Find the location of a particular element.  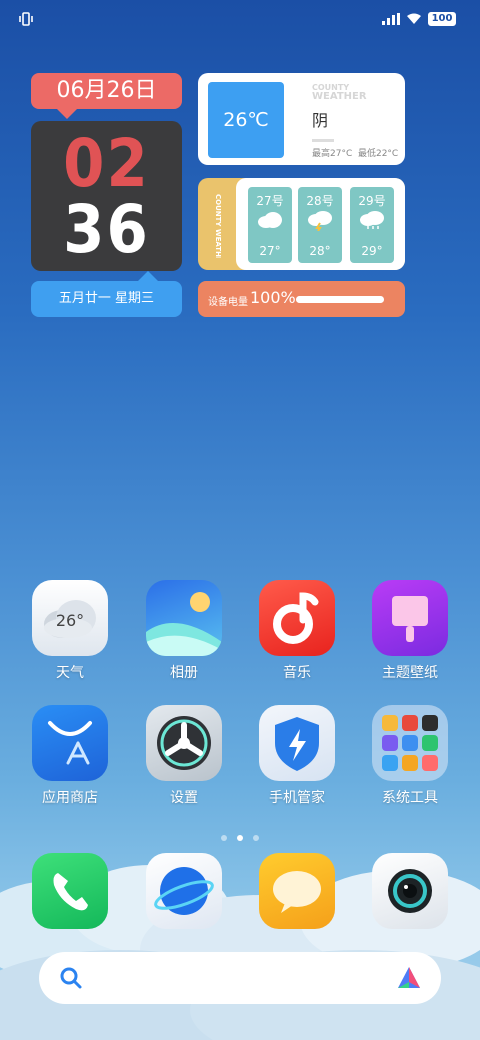

security-icon is located at coordinates (297, 743).